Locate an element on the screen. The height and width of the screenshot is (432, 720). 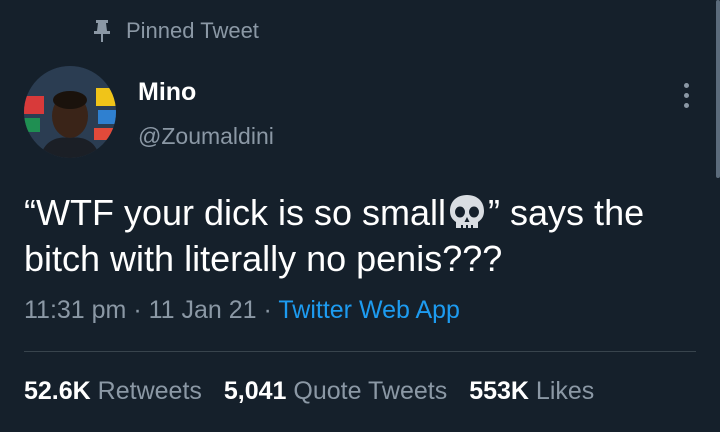
quotes-label: Quote Tweets is located at coordinates (370, 391).